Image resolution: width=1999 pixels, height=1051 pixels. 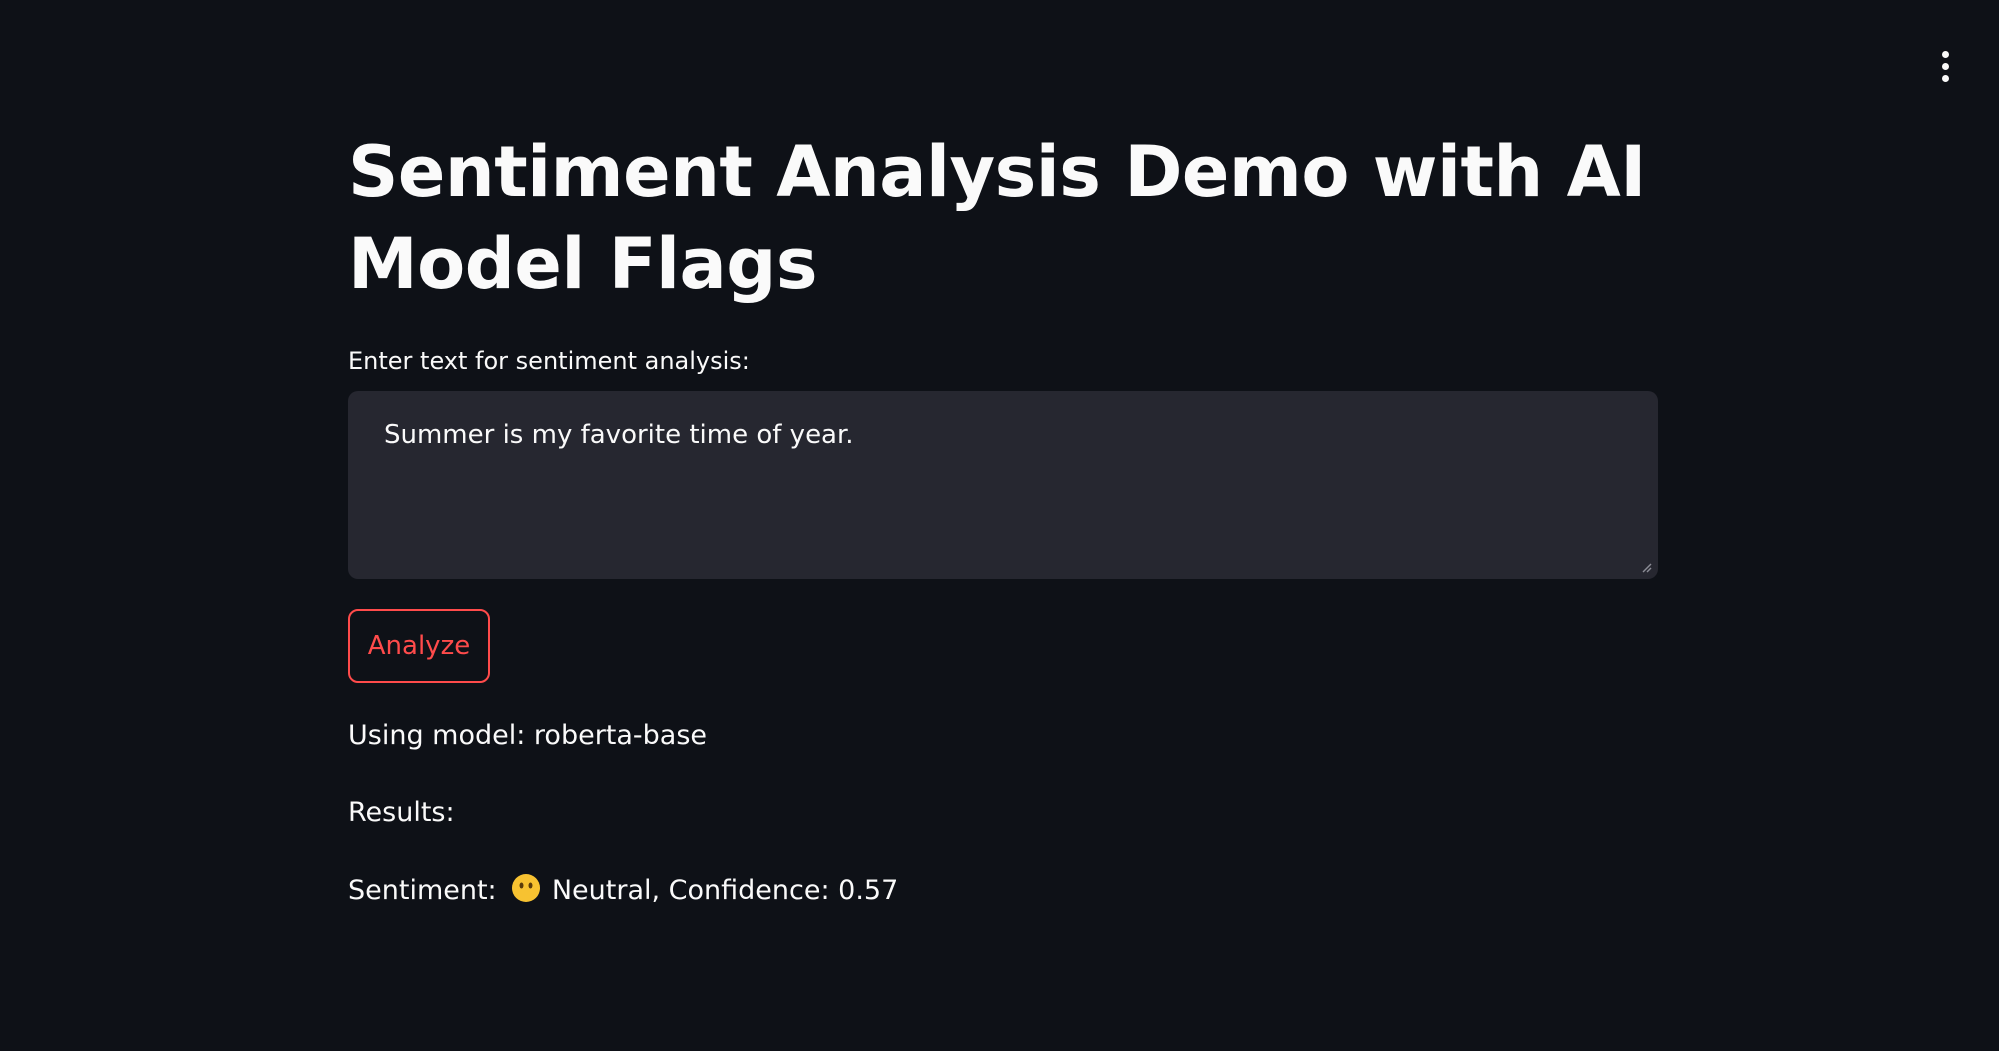 What do you see at coordinates (1945, 54) in the screenshot?
I see `kebab-menu-icon` at bounding box center [1945, 54].